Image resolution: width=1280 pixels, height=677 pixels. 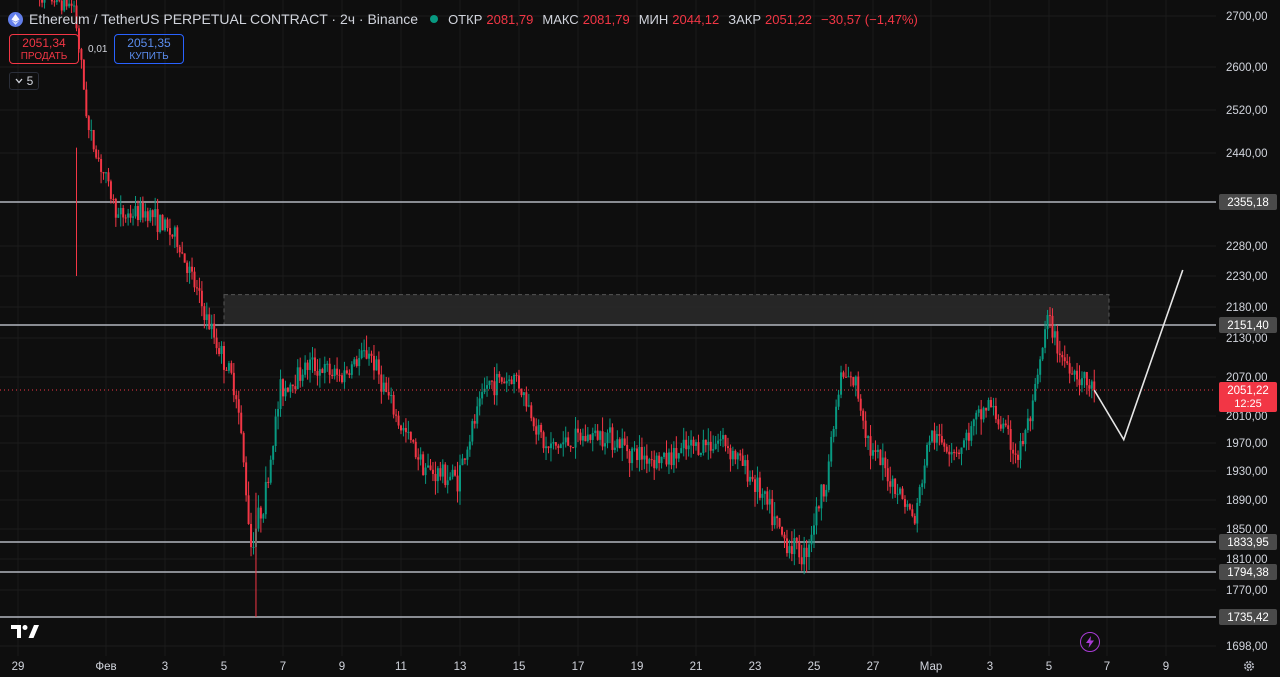 What do you see at coordinates (1249, 666) in the screenshot?
I see `gear-icon` at bounding box center [1249, 666].